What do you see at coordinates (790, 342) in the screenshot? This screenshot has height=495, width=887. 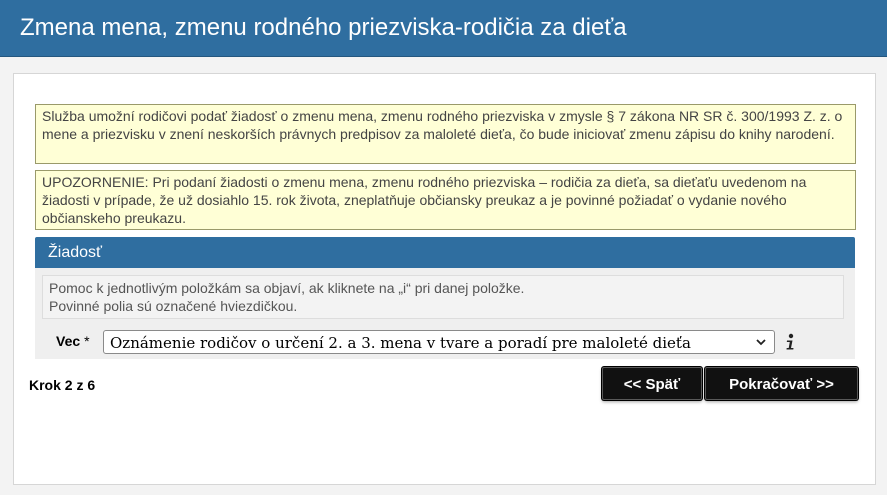 I see `info-icon` at bounding box center [790, 342].